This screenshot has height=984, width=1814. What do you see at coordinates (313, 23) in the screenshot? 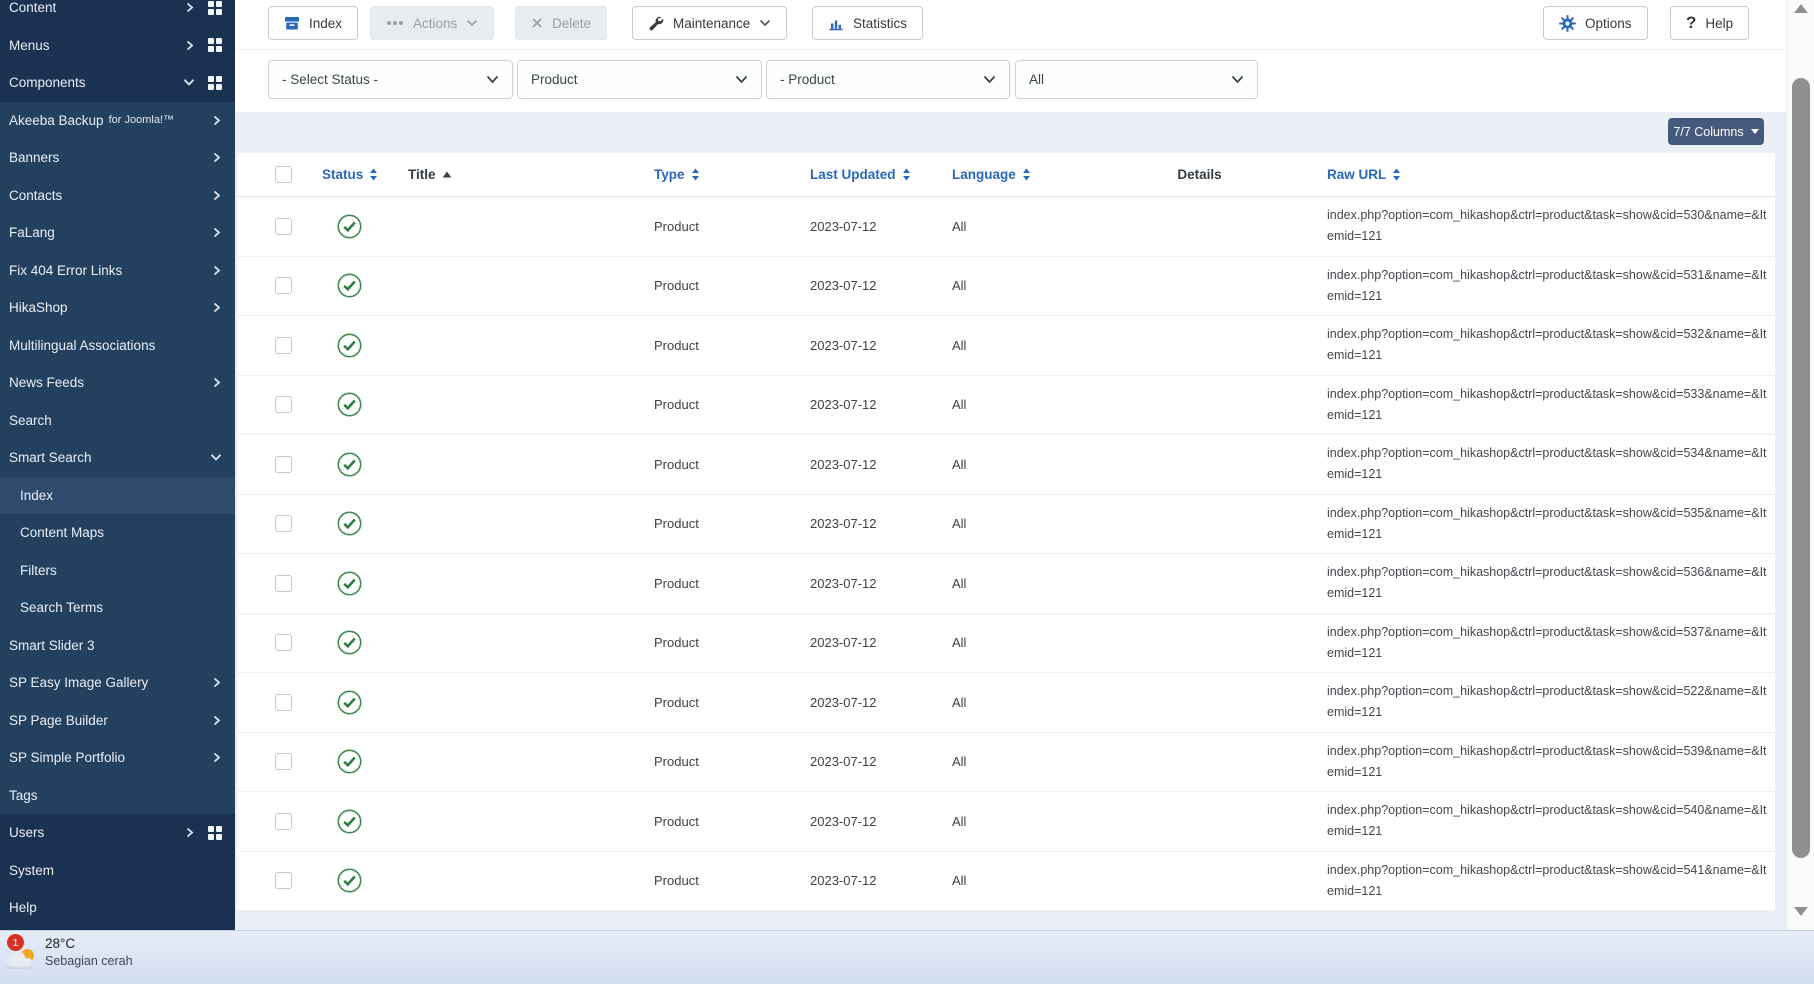
I see `index-button: Index` at bounding box center [313, 23].